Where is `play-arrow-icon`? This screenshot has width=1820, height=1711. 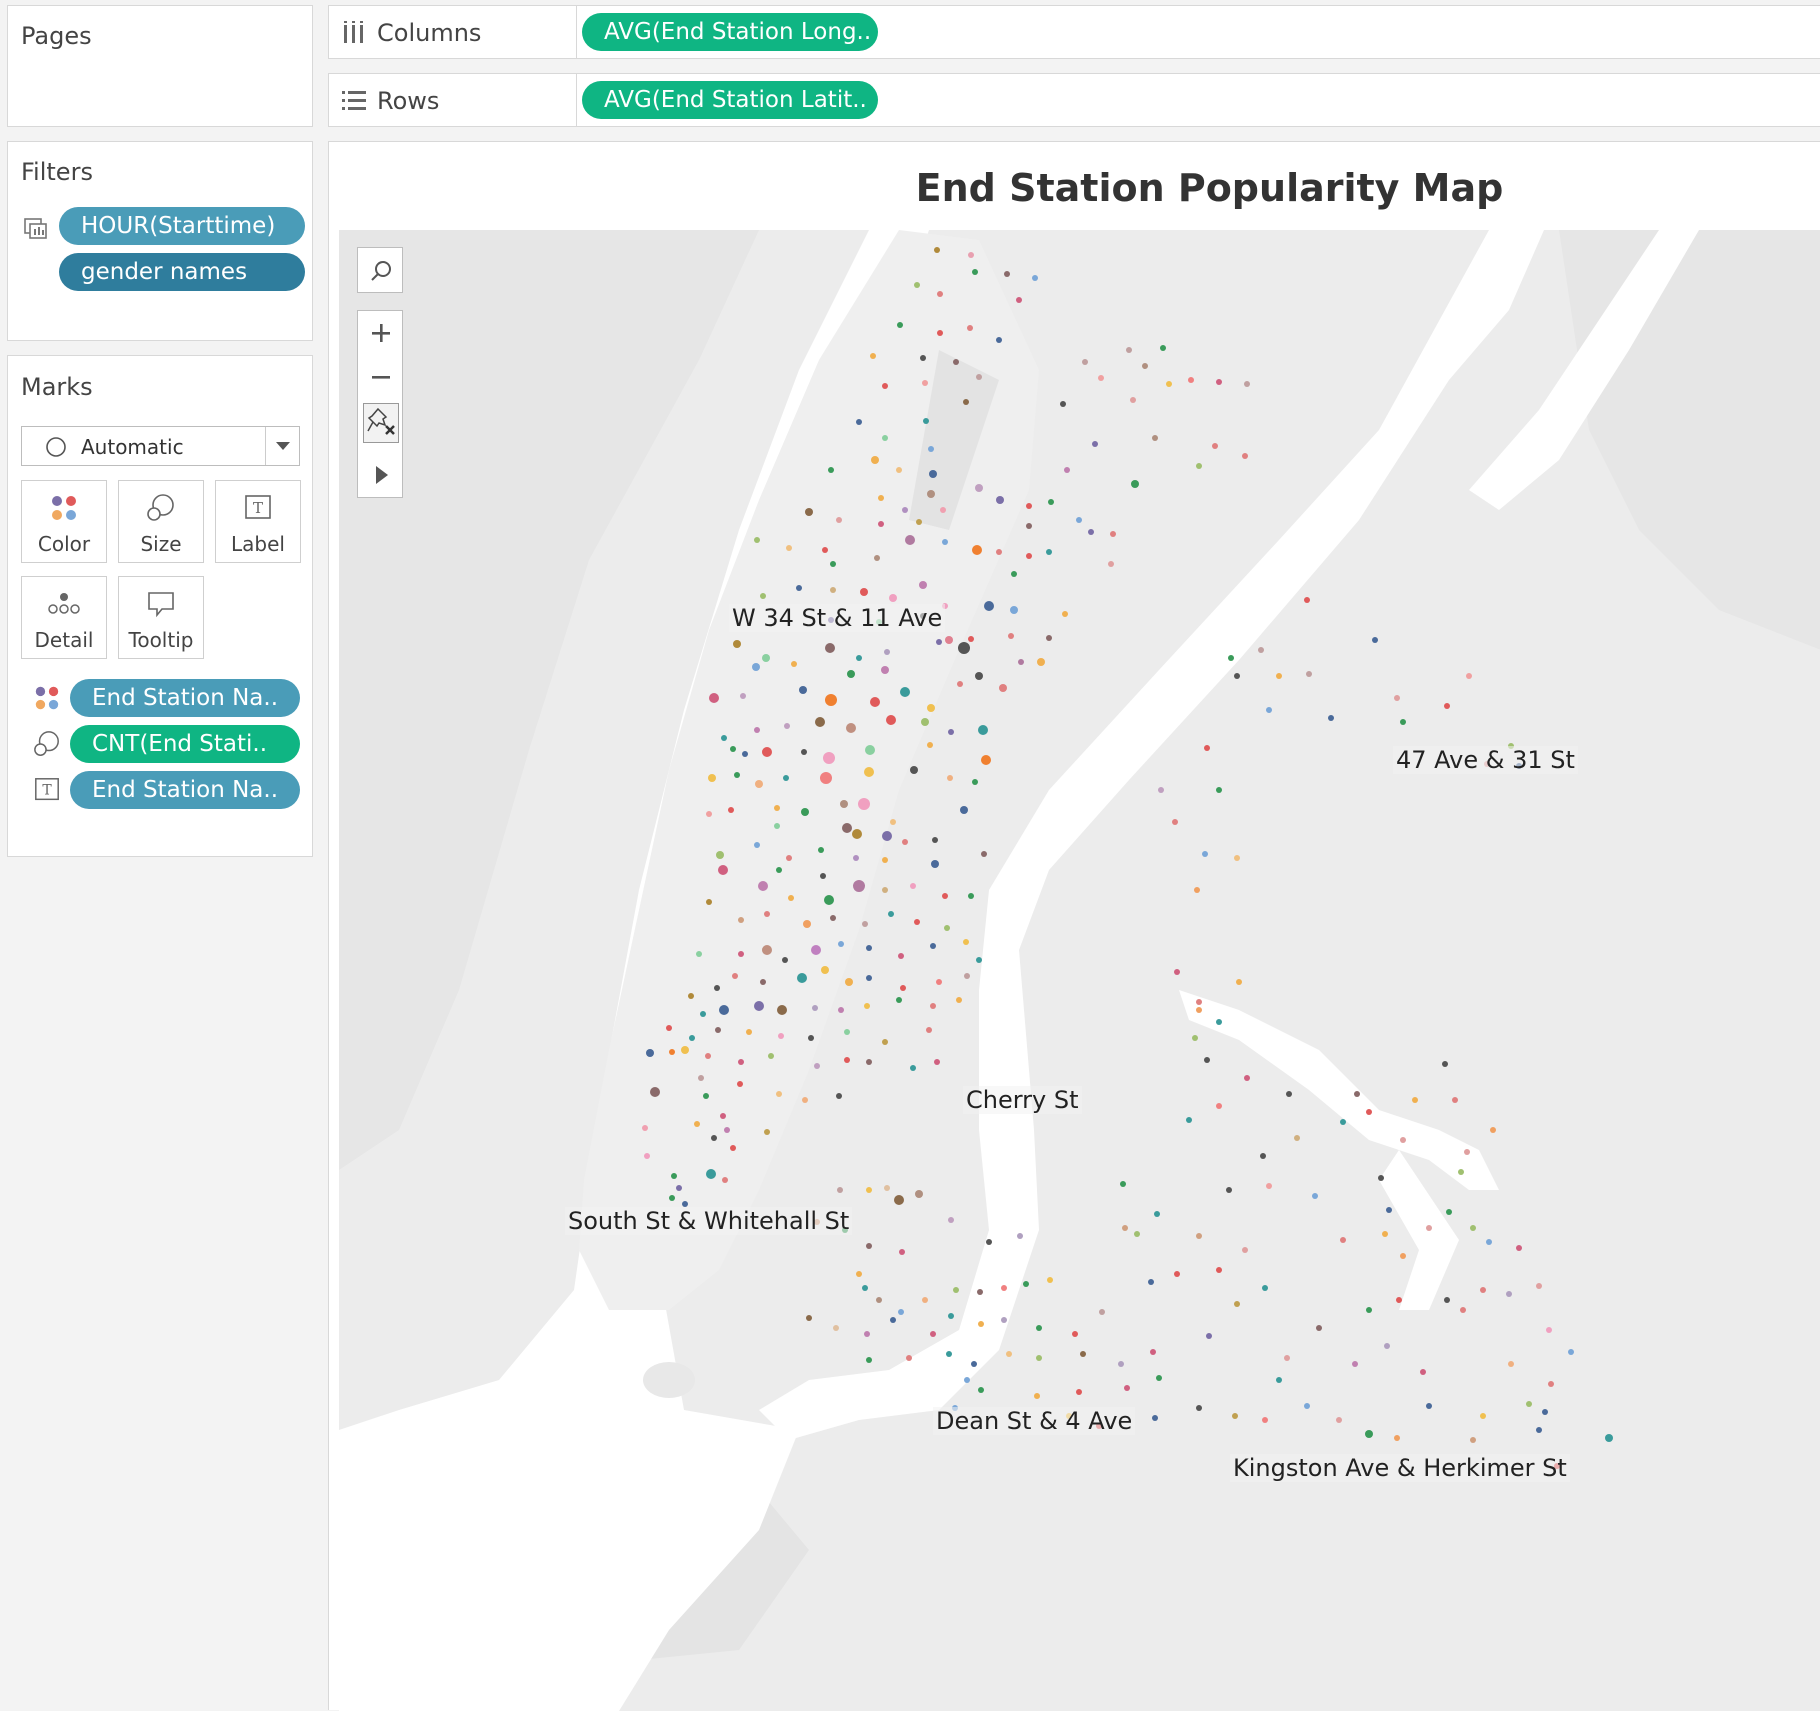
play-arrow-icon is located at coordinates (382, 475).